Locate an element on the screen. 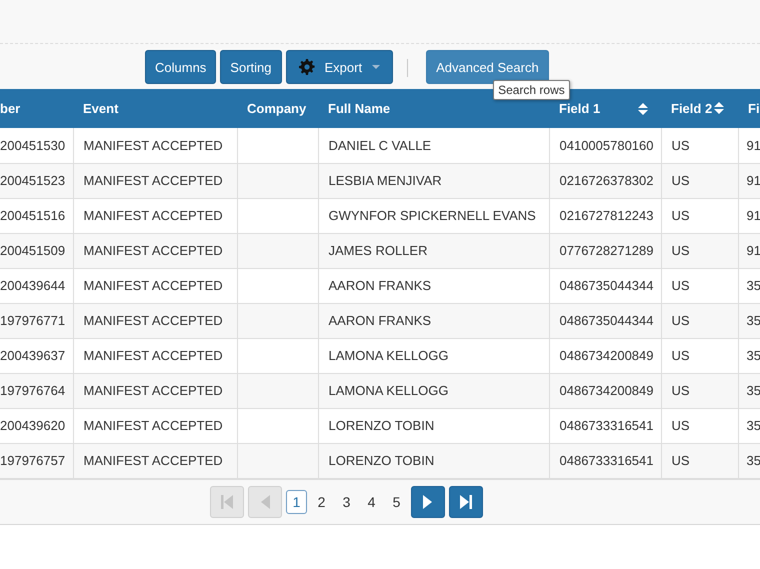 Image resolution: width=760 pixels, height=569 pixels. last-page-icon is located at coordinates (466, 501).